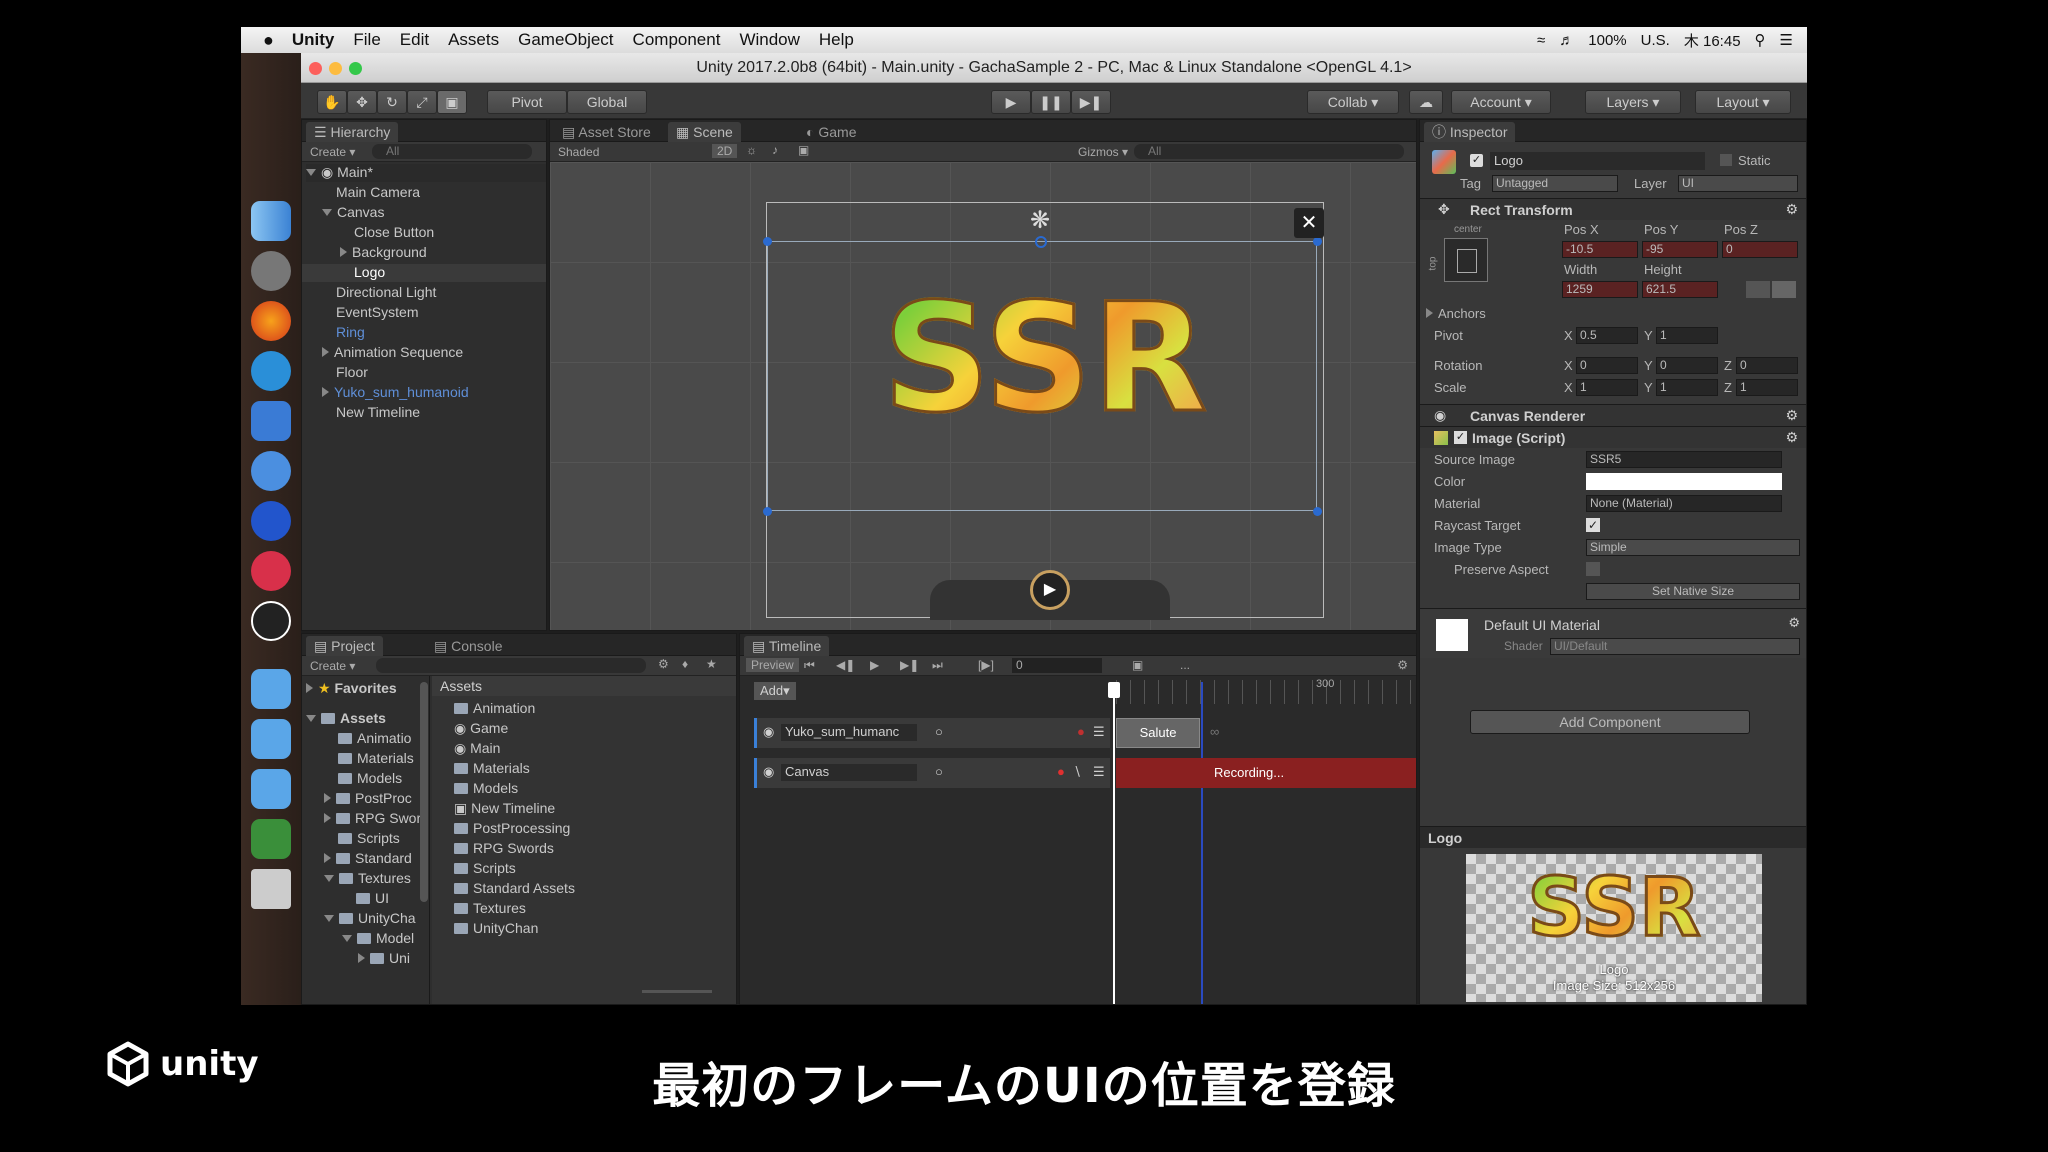  Describe the element at coordinates (1051, 102) in the screenshot. I see `pause-button: ❚❚` at that location.